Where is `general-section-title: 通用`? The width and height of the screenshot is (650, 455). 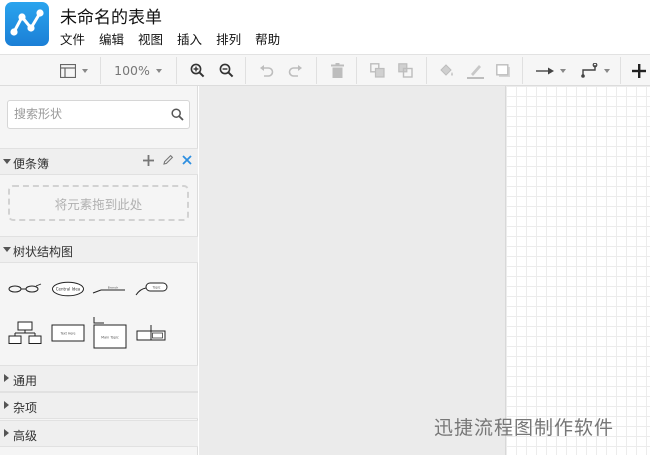 general-section-title: 通用 is located at coordinates (25, 381).